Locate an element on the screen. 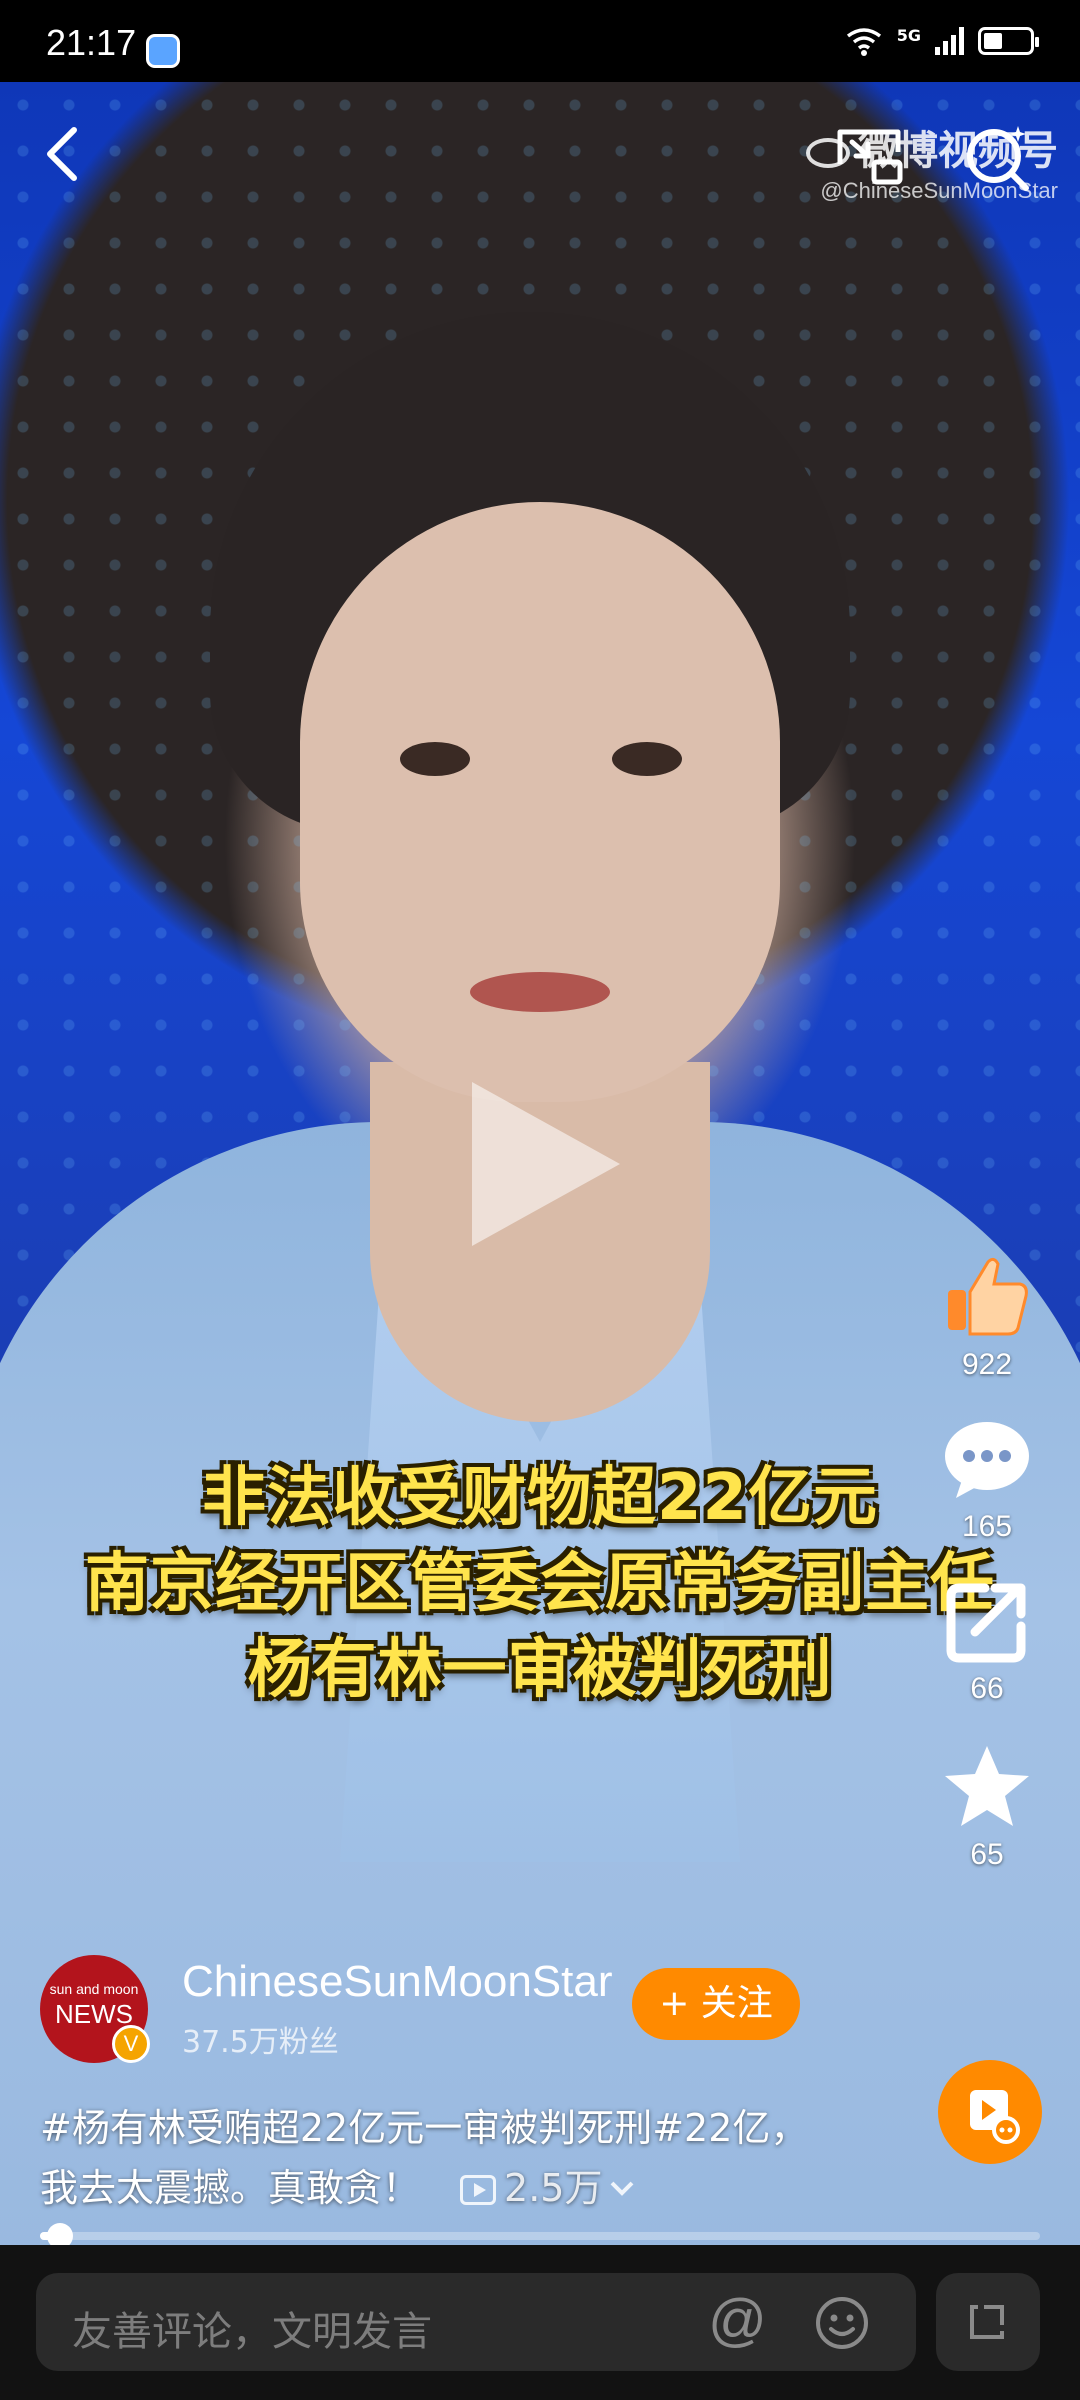 The height and width of the screenshot is (2400, 1080). view-count-text: 2.5万 is located at coordinates (553, 2188).